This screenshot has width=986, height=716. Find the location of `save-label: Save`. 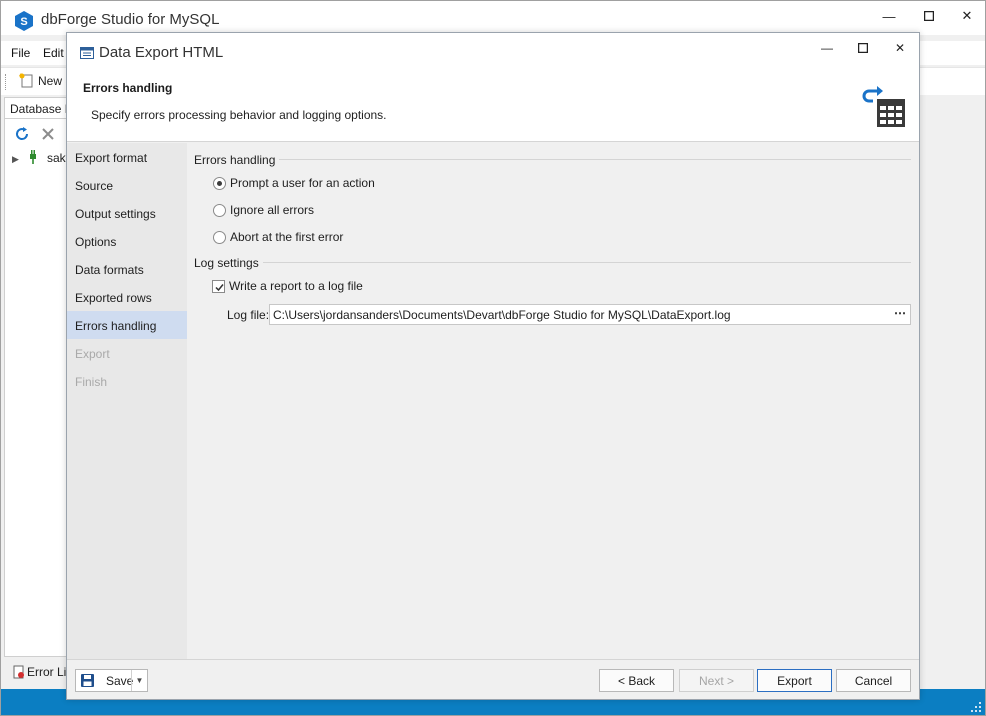

save-label: Save is located at coordinates (120, 680).